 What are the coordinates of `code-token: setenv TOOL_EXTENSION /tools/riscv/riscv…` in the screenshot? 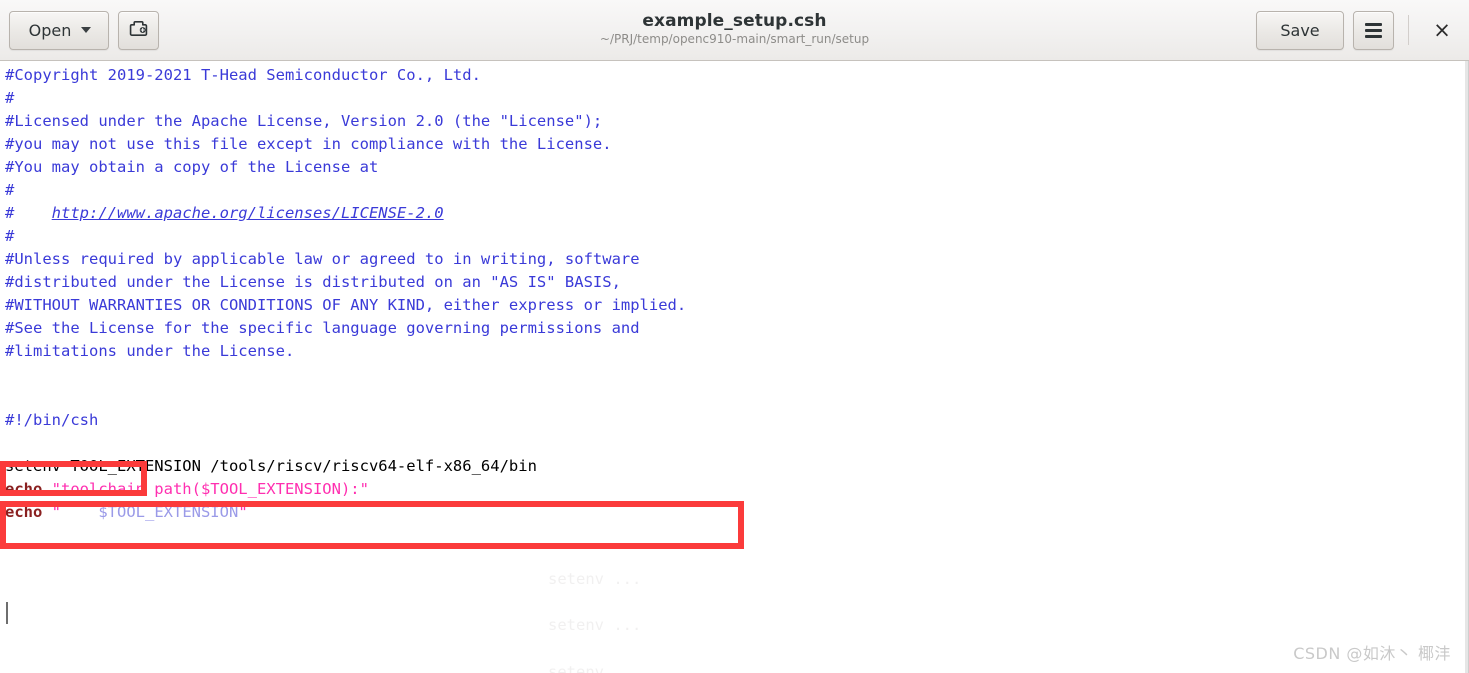 It's located at (271, 466).